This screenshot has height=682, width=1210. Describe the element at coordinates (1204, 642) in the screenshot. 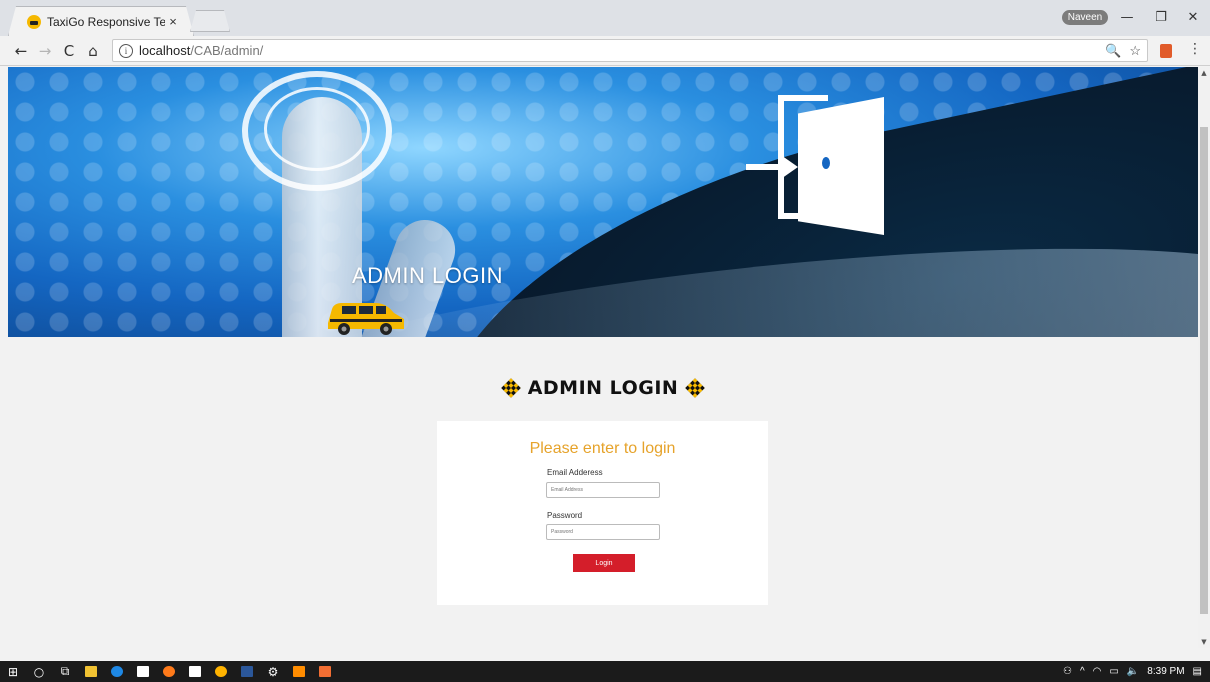

I see `scroll-down-icon: ▼` at that location.